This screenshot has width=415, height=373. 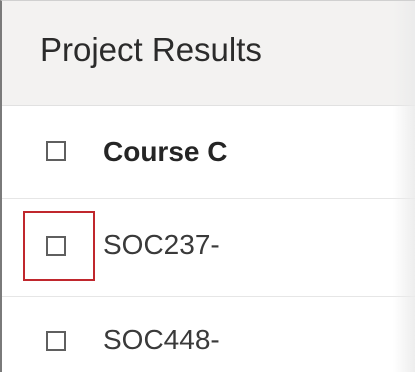 What do you see at coordinates (161, 244) in the screenshot?
I see `course-code-cell: SOC237-` at bounding box center [161, 244].